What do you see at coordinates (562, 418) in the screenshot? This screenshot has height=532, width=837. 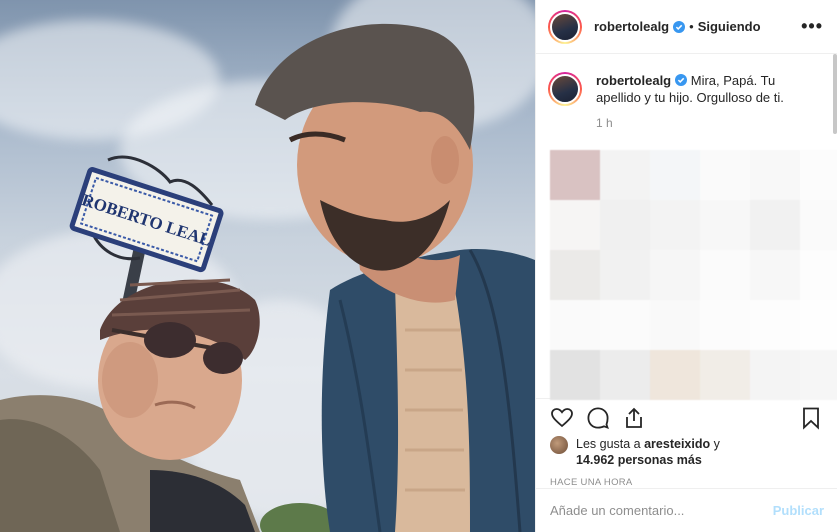 I see `heart-icon` at bounding box center [562, 418].